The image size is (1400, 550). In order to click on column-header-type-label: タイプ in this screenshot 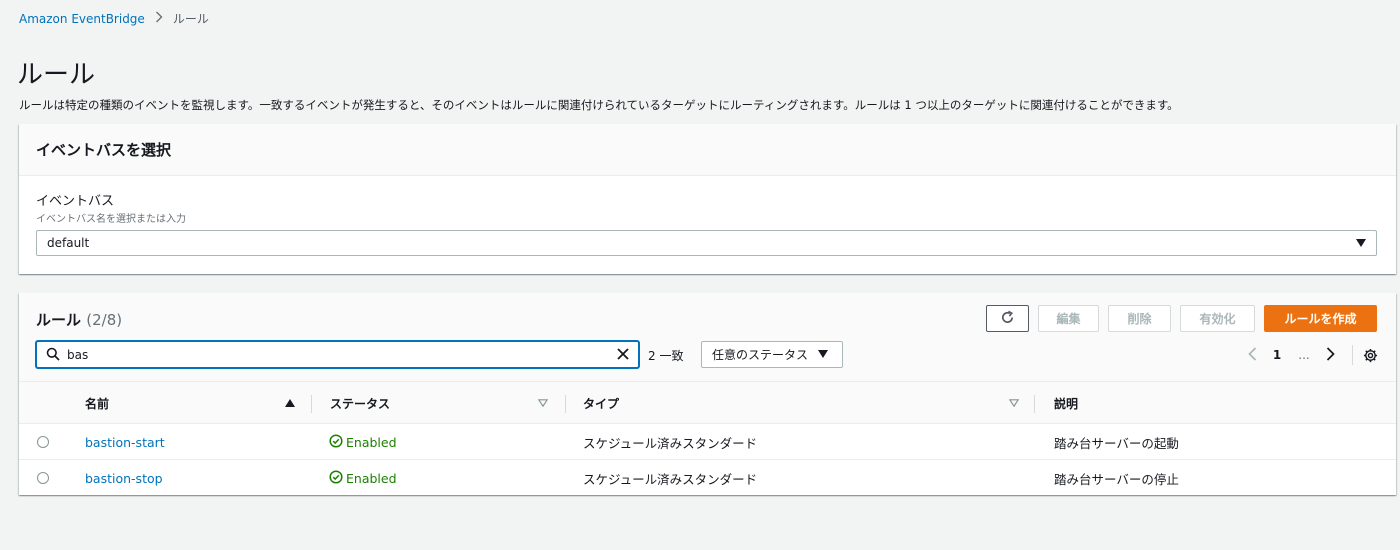, I will do `click(601, 404)`.